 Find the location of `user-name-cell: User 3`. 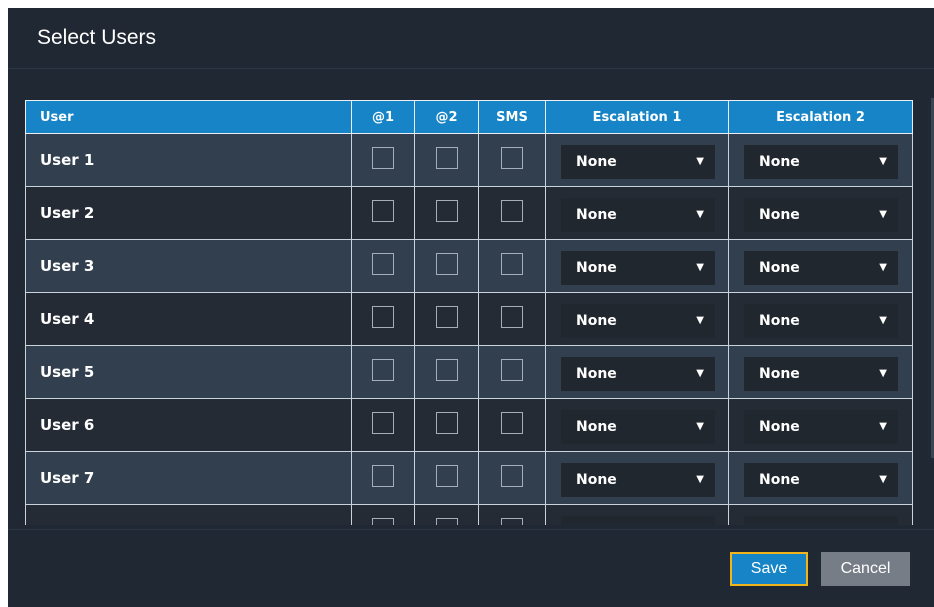

user-name-cell: User 3 is located at coordinates (188, 266).